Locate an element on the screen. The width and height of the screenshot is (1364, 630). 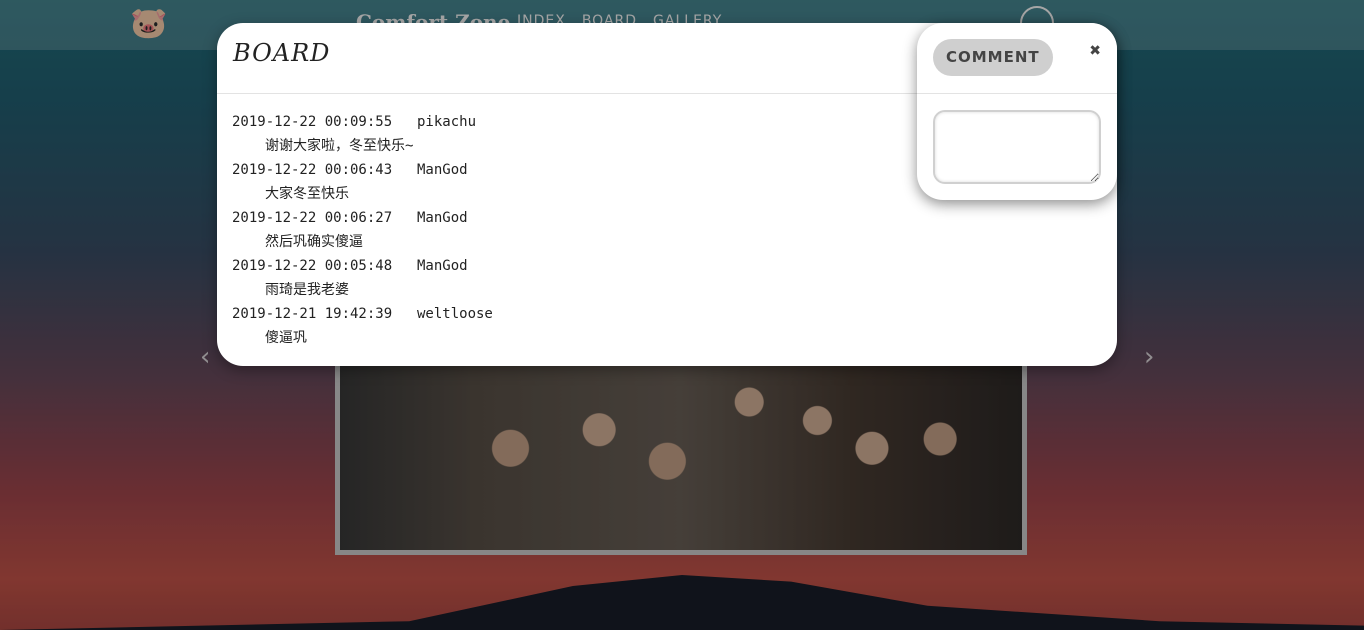
post-time: 2019-12-22 00:05:48 is located at coordinates (312, 266).